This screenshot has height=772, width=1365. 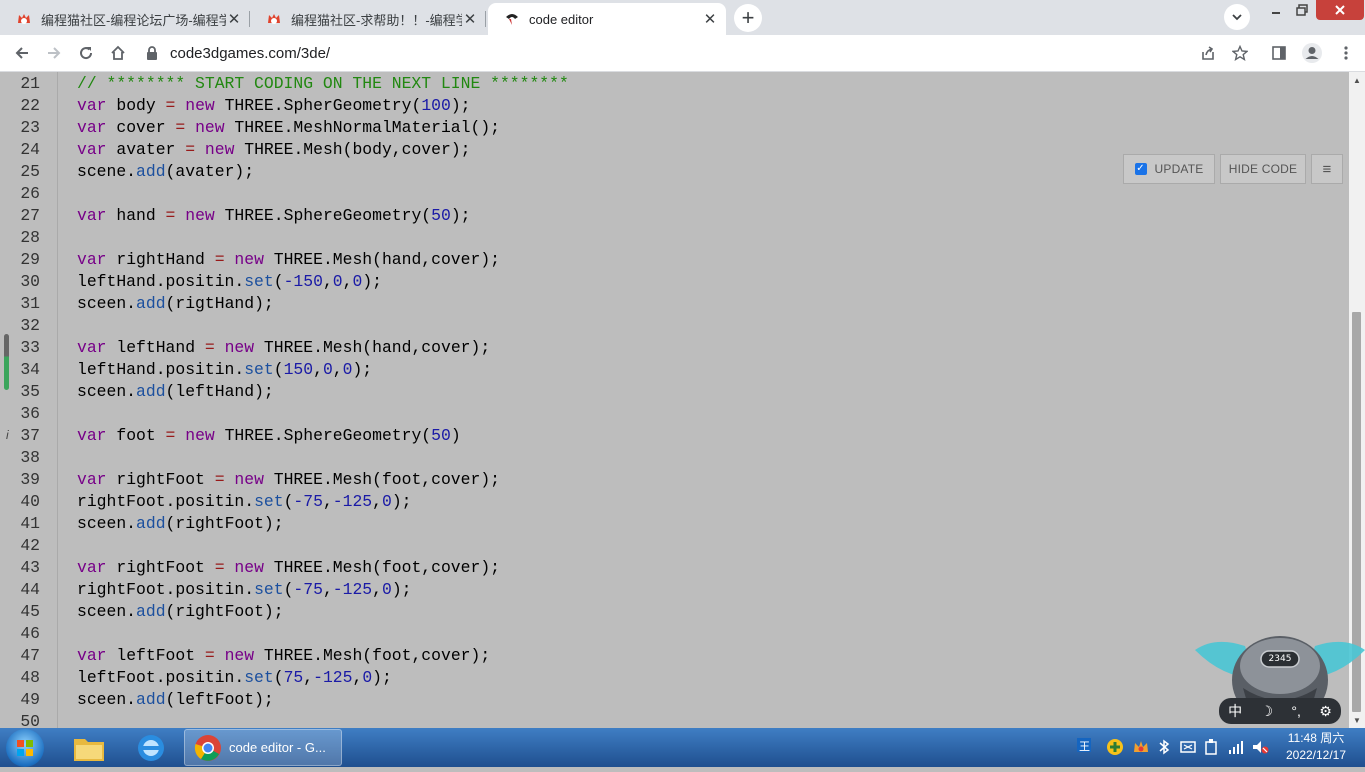 What do you see at coordinates (1164, 748) in the screenshot?
I see `tray-bluetooth-icon` at bounding box center [1164, 748].